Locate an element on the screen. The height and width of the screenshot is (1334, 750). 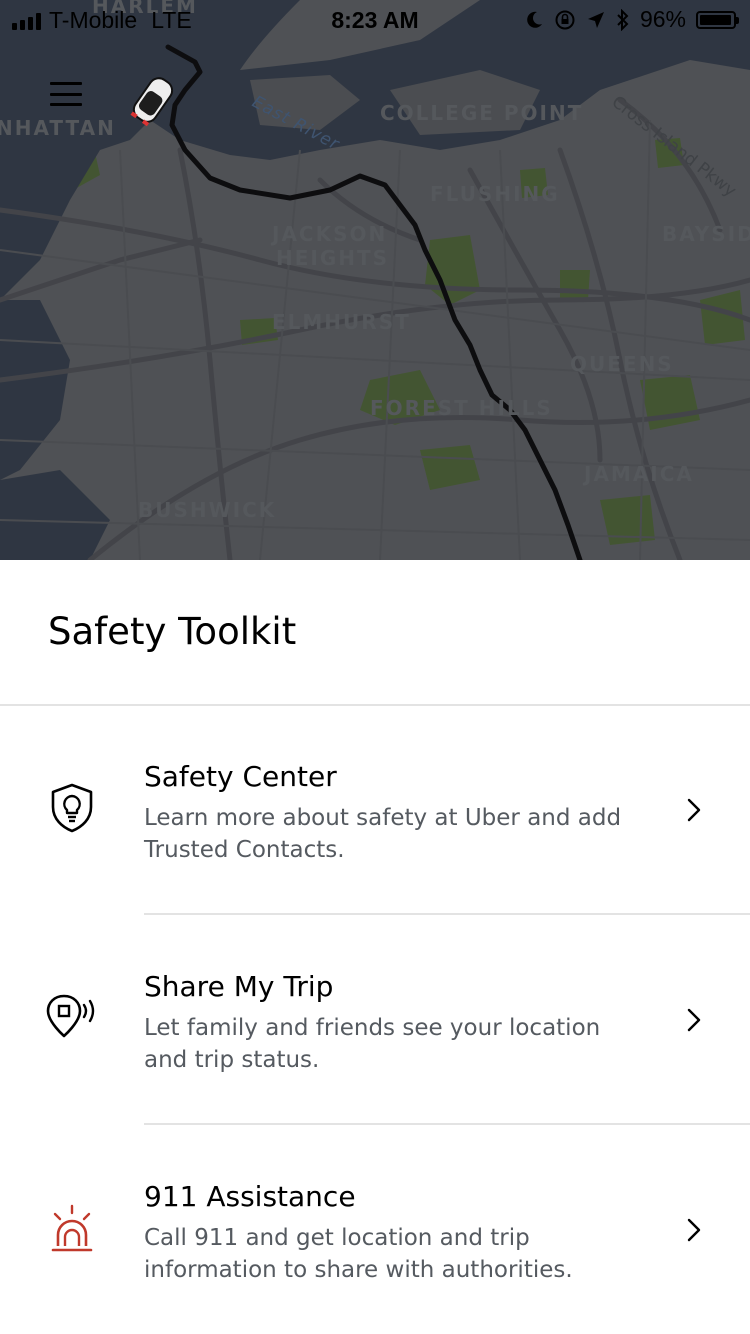
sheet-header-divider is located at coordinates (375, 705).